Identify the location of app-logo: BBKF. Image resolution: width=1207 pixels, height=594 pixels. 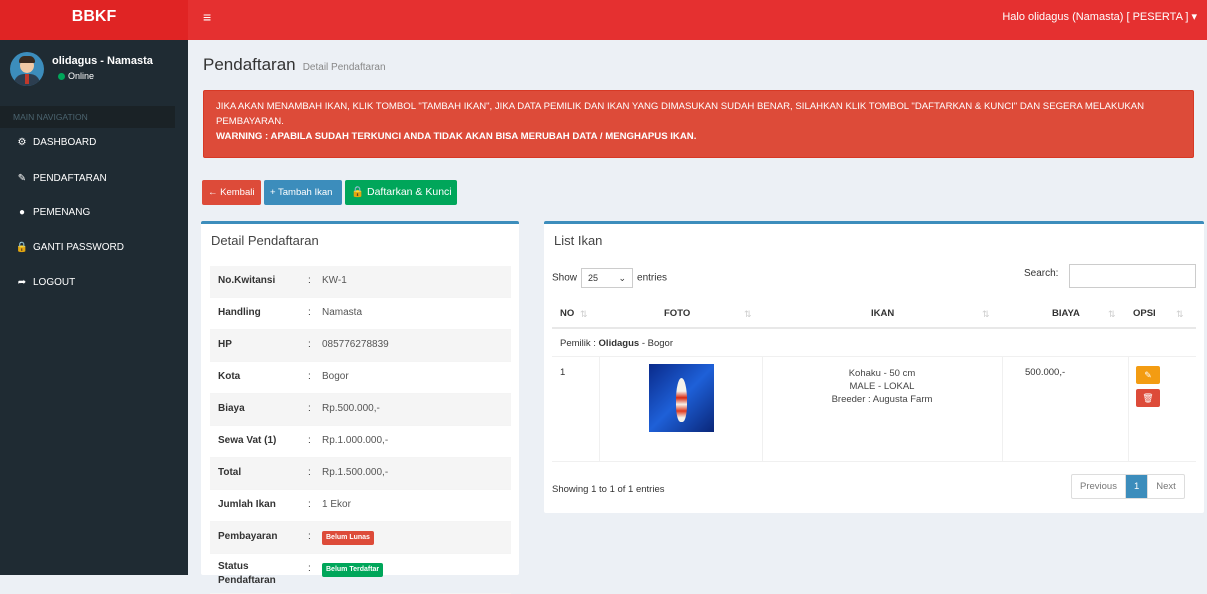
(94, 20).